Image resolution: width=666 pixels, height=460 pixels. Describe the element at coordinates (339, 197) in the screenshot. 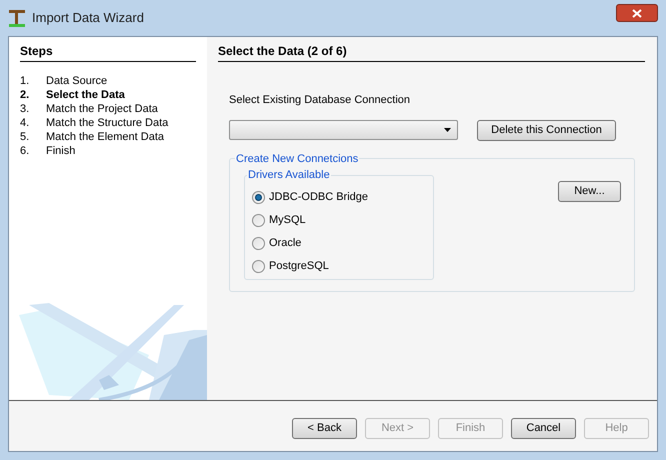

I see `driver-radio: JDBC-ODBC Bridge` at that location.